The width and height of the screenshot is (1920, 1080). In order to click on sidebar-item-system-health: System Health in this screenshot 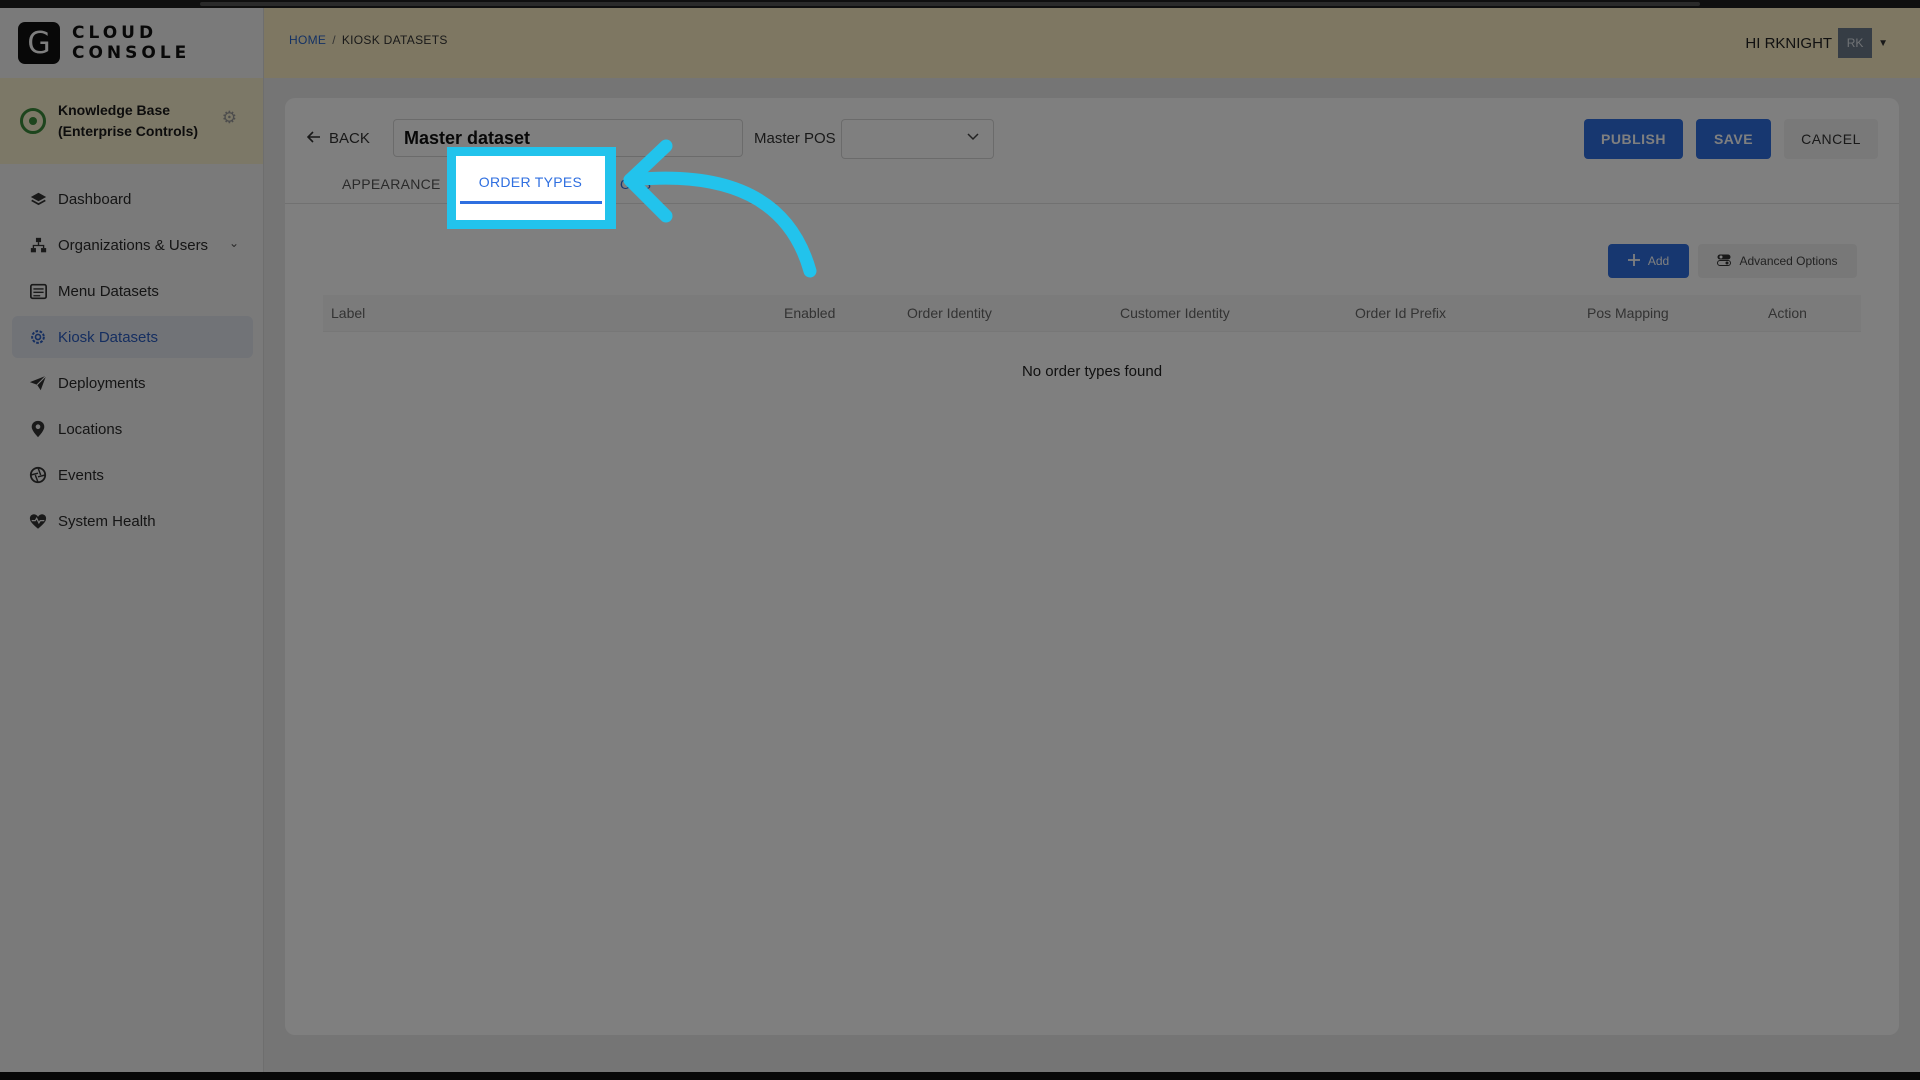, I will do `click(132, 521)`.